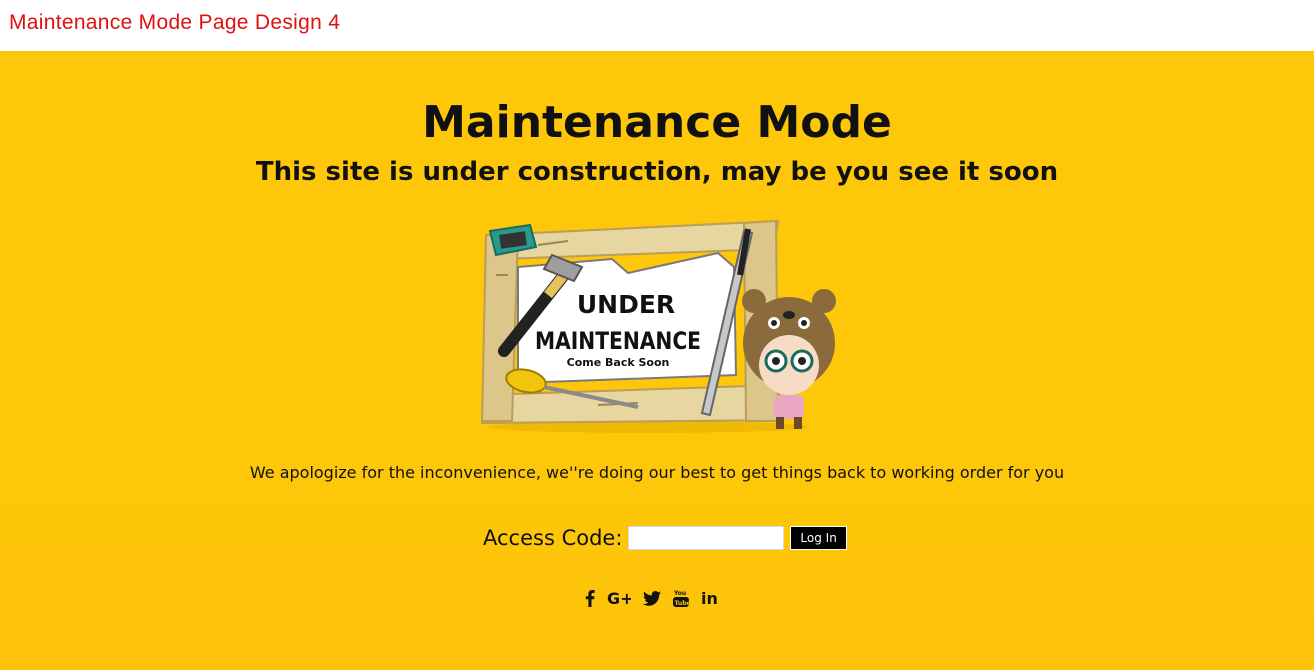  What do you see at coordinates (657, 122) in the screenshot?
I see `page-title: Maintenance Mode` at bounding box center [657, 122].